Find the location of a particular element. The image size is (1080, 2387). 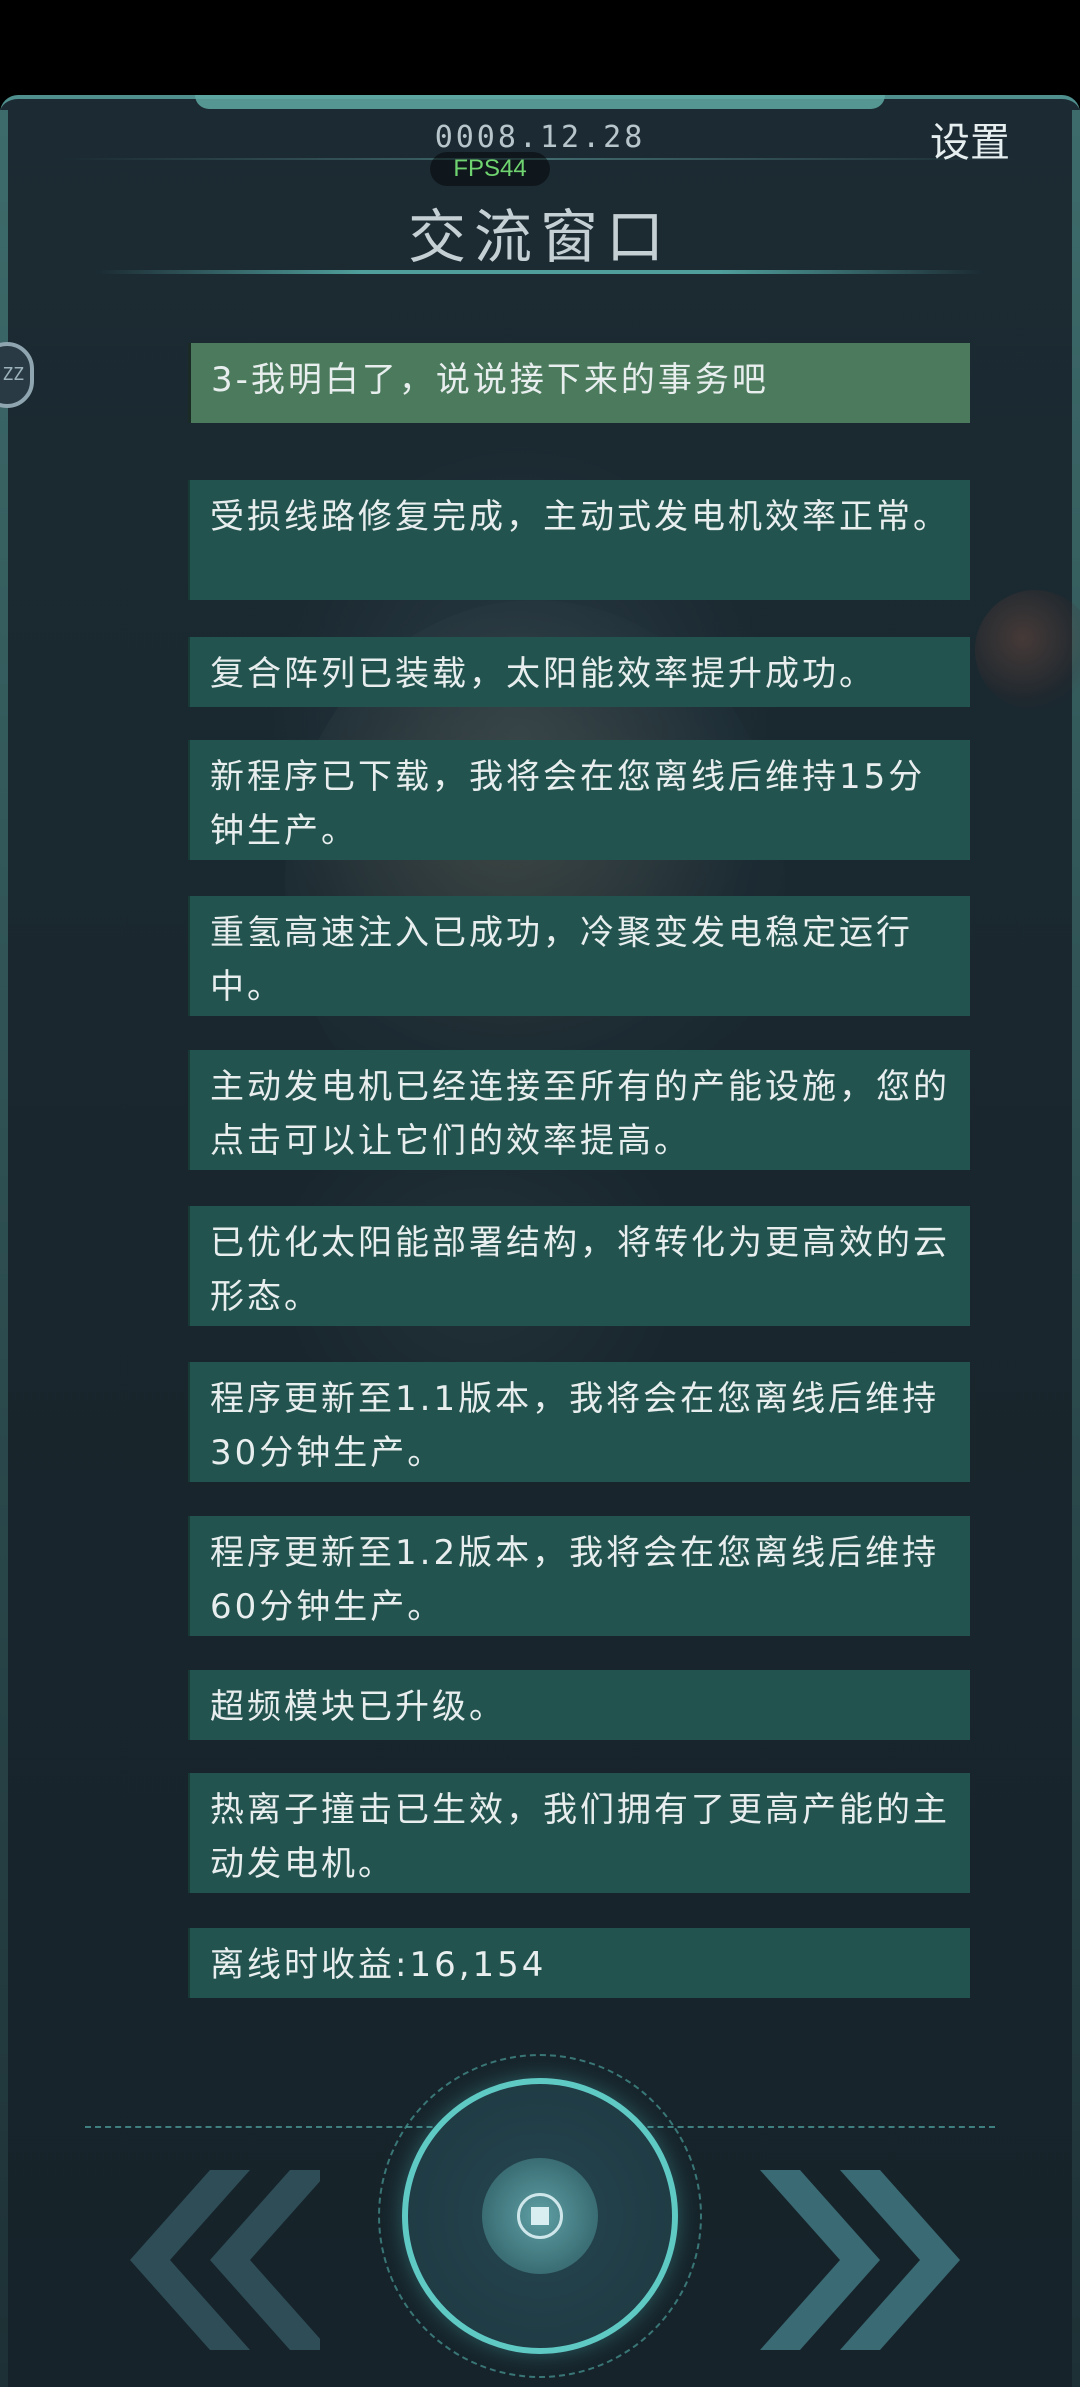

message-item: 热离子撞击已生效，我们拥有了更高产能的主动发电机。 is located at coordinates (579, 1833).